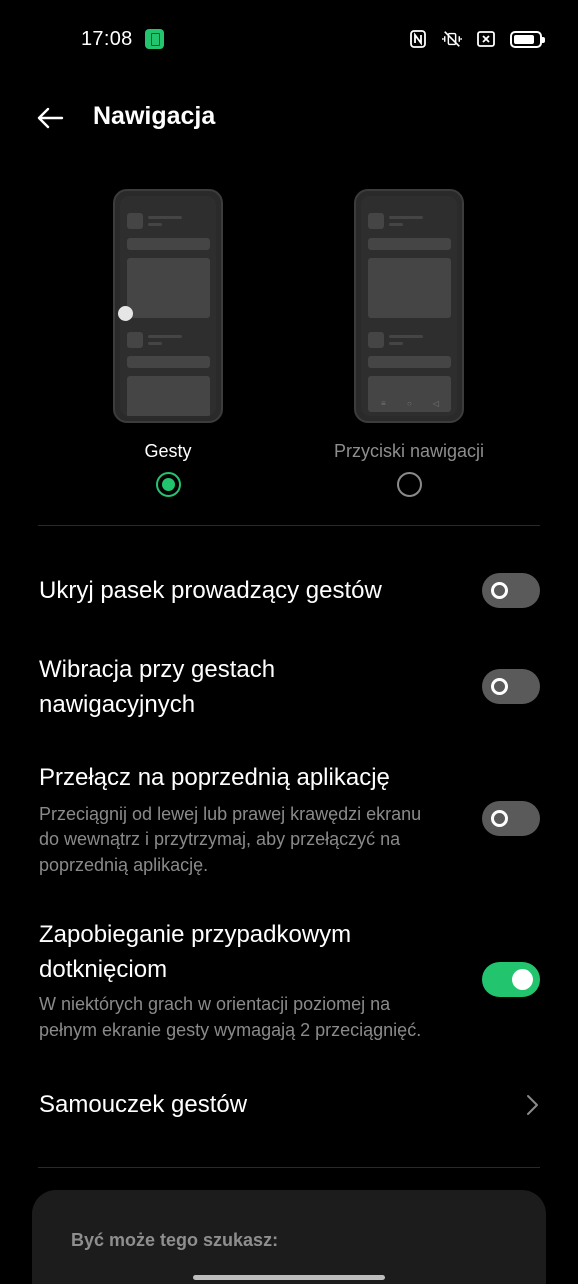 This screenshot has height=1284, width=578. Describe the element at coordinates (289, 1237) in the screenshot. I see `suggestions-card: Być może tego szukasz:` at that location.